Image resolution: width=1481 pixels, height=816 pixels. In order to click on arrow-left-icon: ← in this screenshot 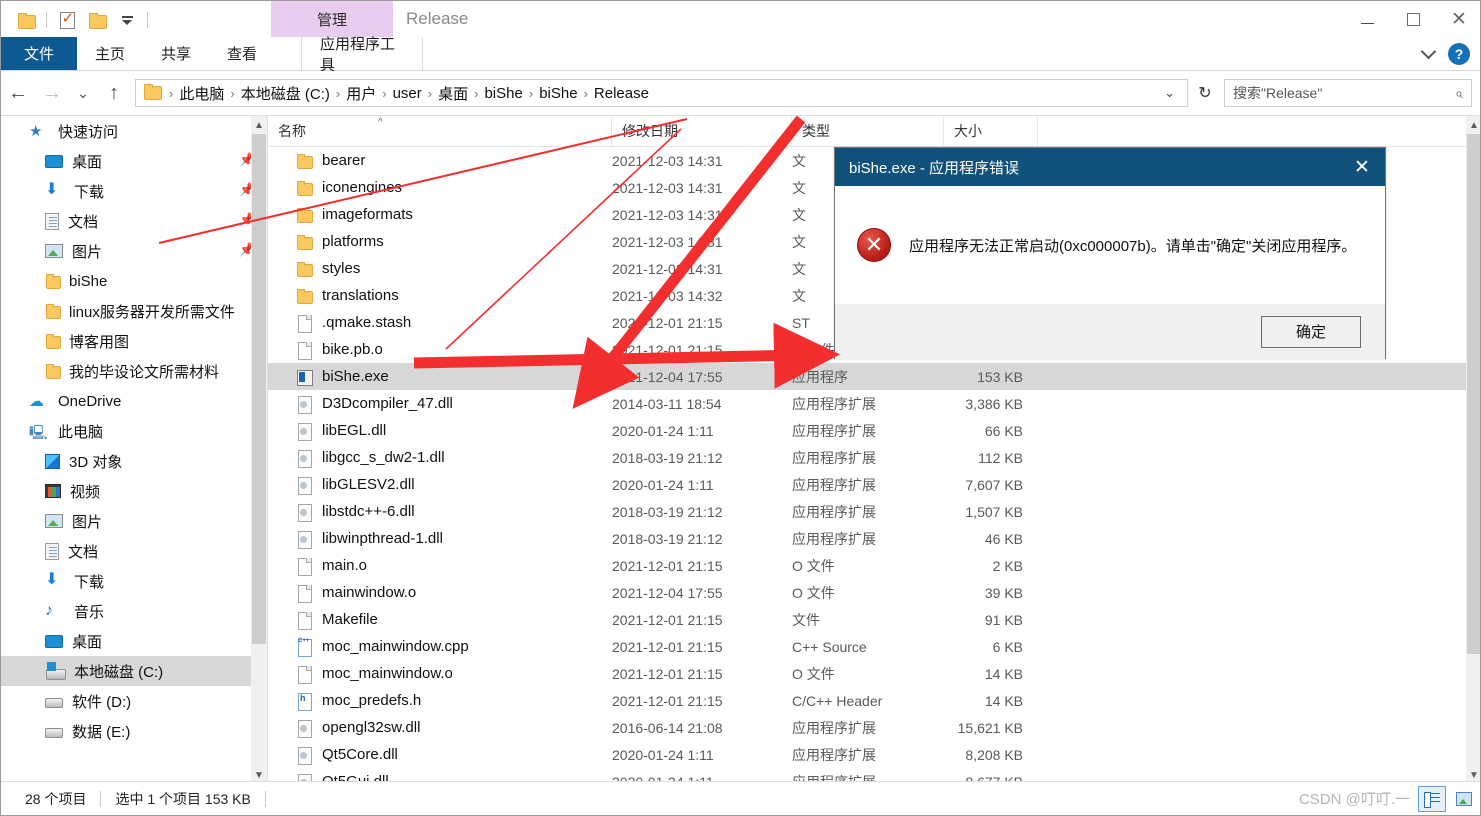, I will do `click(18, 93)`.